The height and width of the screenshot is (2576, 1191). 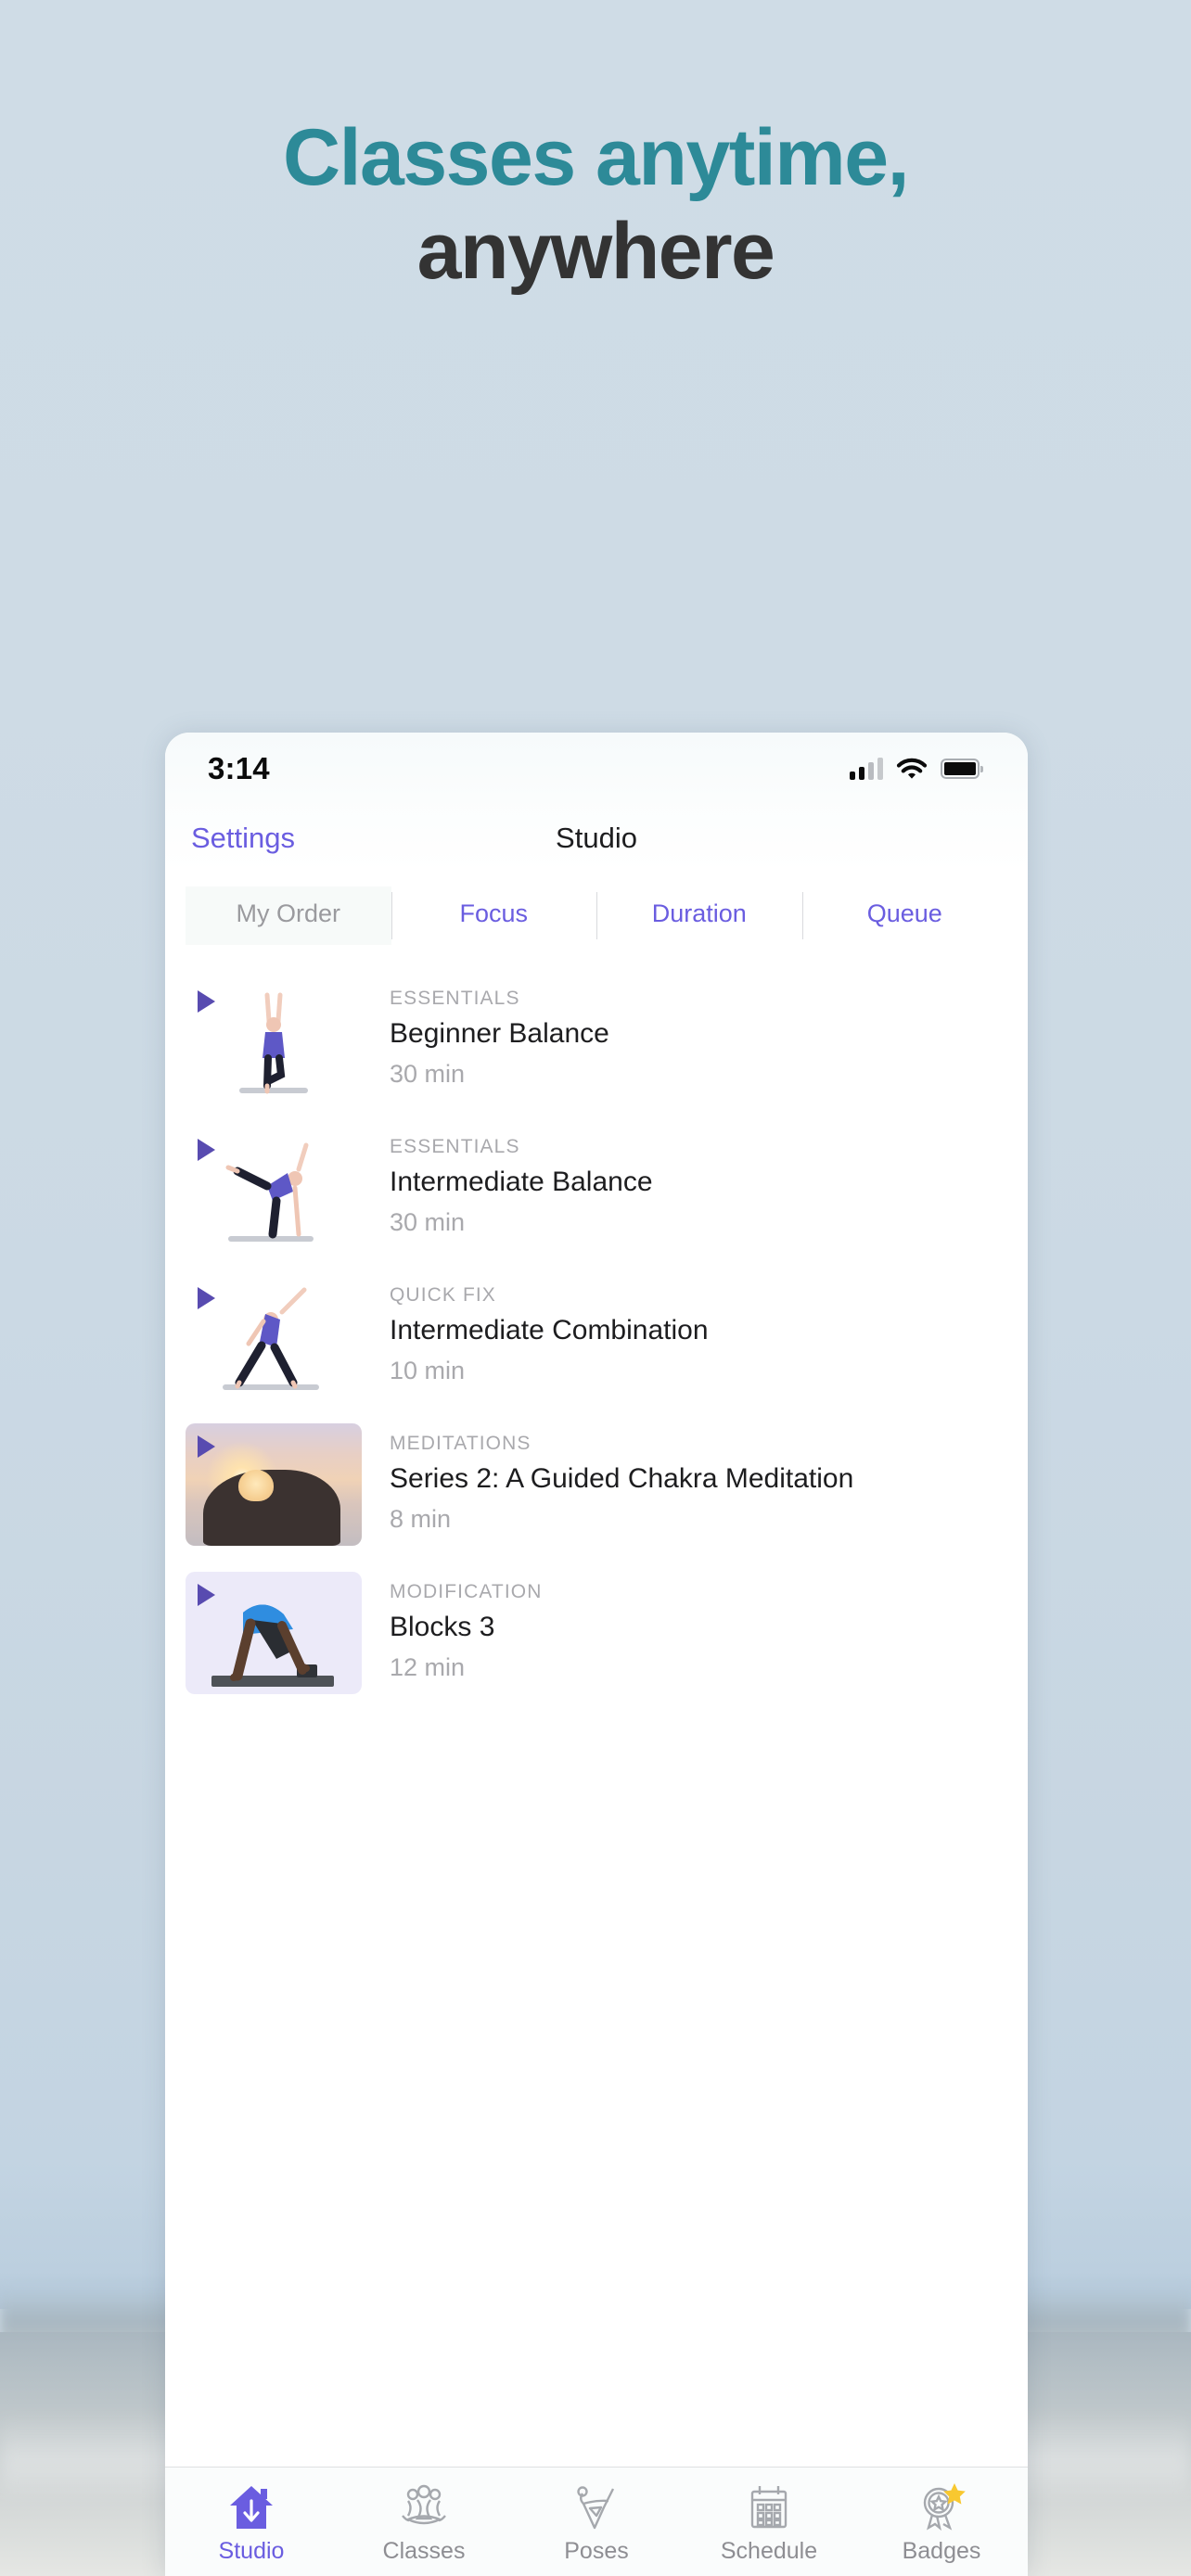 I want to click on class-category: QUICK FIX, so click(x=443, y=1295).